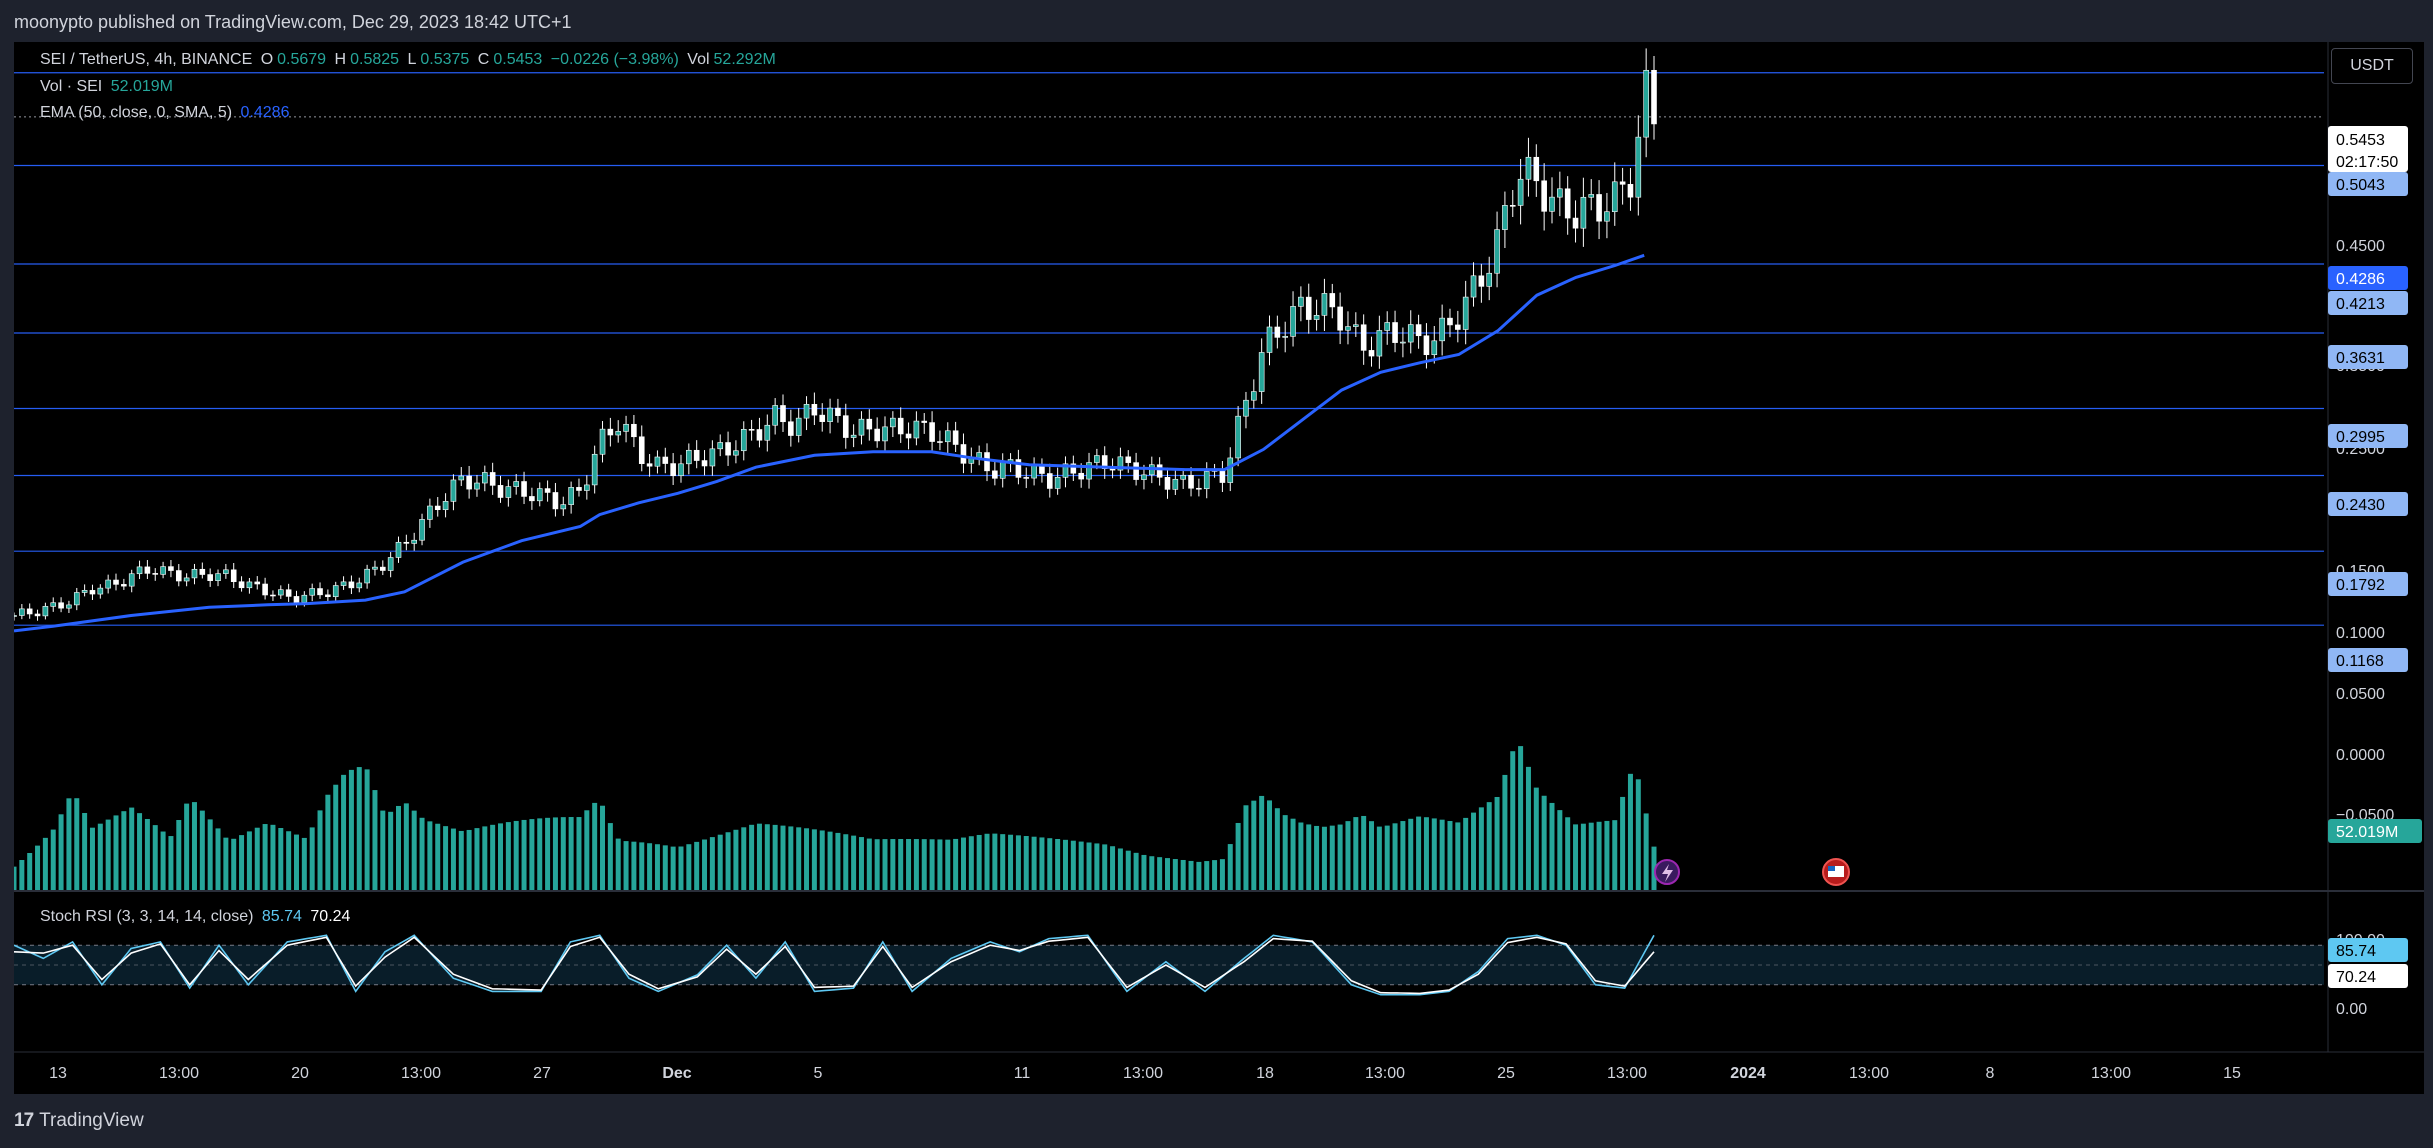 This screenshot has height=1148, width=2433. What do you see at coordinates (302, 59) in the screenshot?
I see `open-value: 0.5679` at bounding box center [302, 59].